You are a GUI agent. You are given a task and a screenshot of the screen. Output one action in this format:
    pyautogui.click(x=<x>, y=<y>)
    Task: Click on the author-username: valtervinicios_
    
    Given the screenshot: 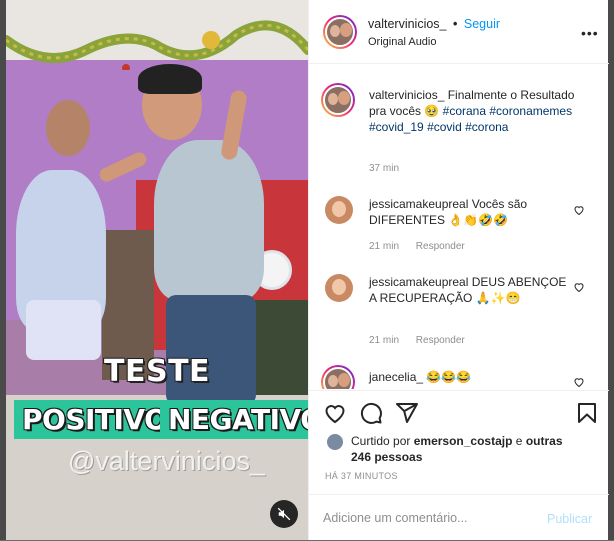 What is the action you would take?
    pyautogui.click(x=407, y=24)
    